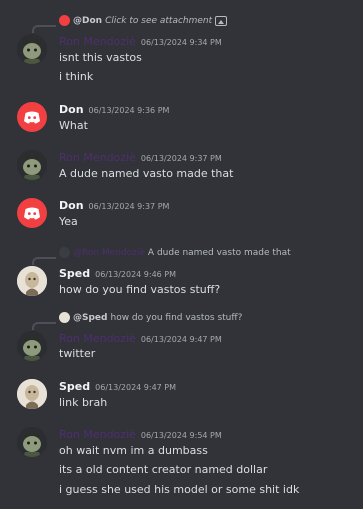 The height and width of the screenshot is (509, 363). What do you see at coordinates (77, 353) in the screenshot?
I see `message-line: twitter` at bounding box center [77, 353].